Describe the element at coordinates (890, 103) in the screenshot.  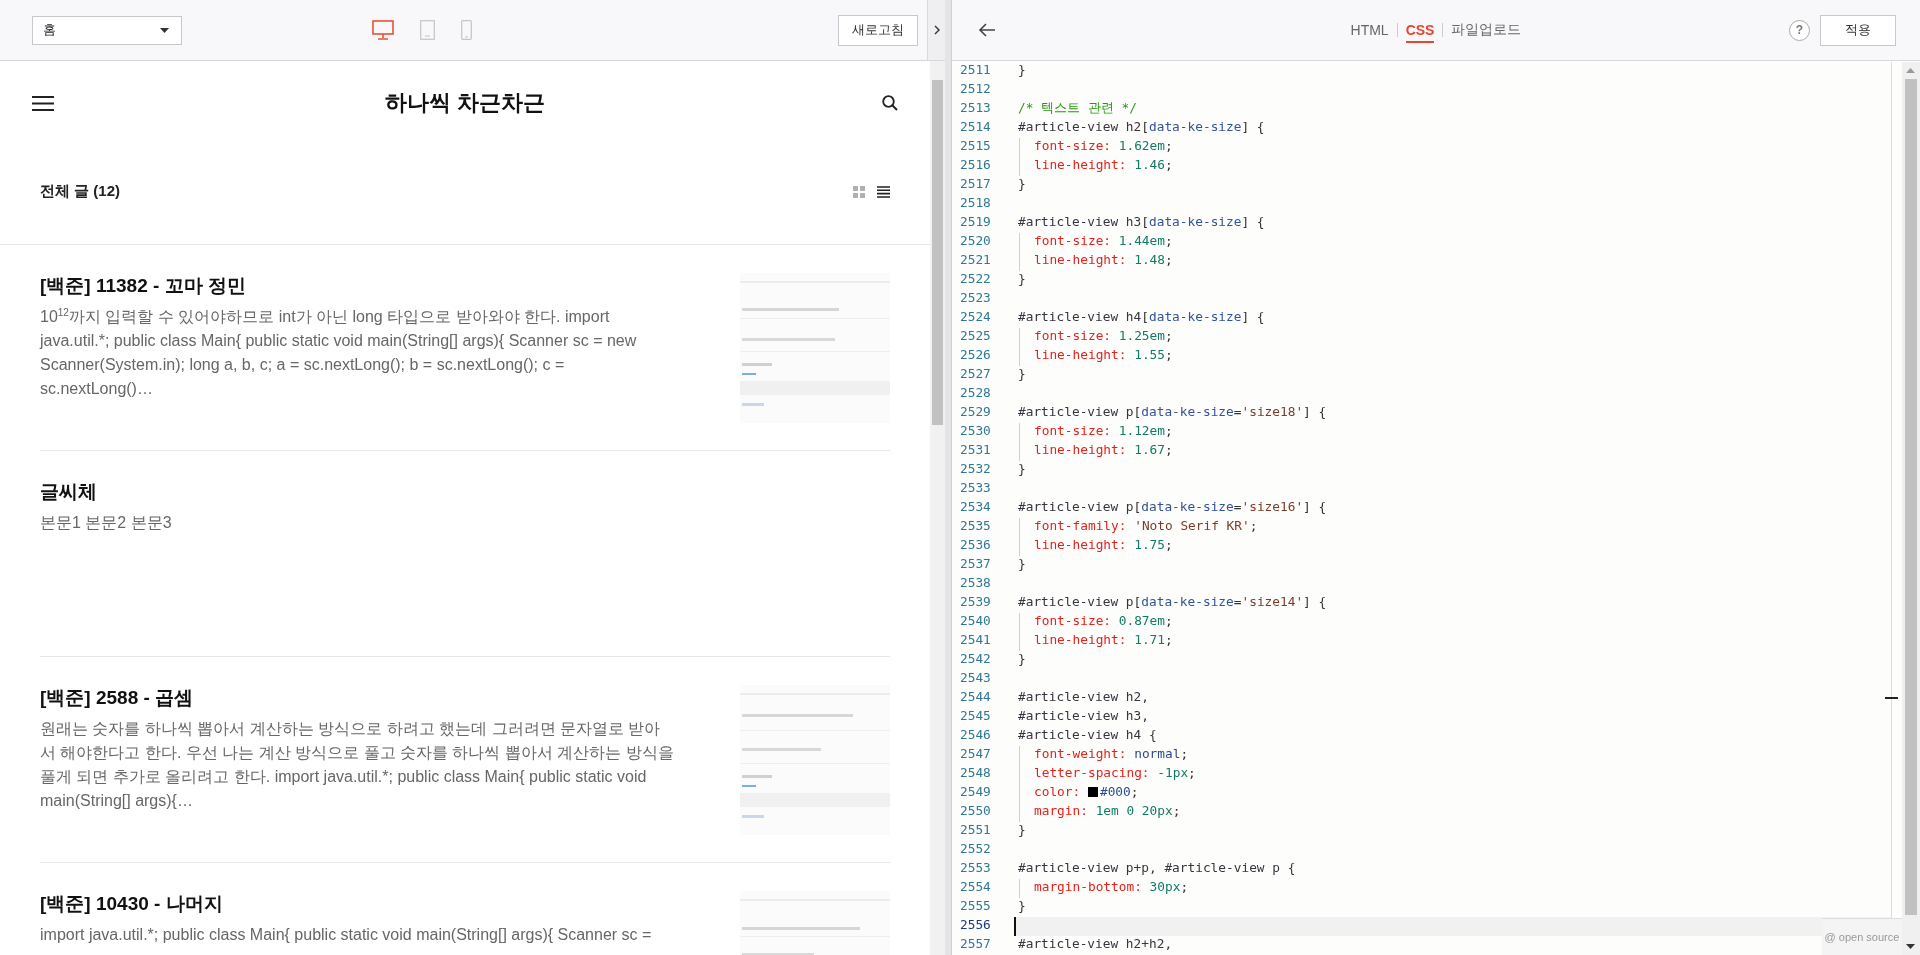
I see `search-icon` at that location.